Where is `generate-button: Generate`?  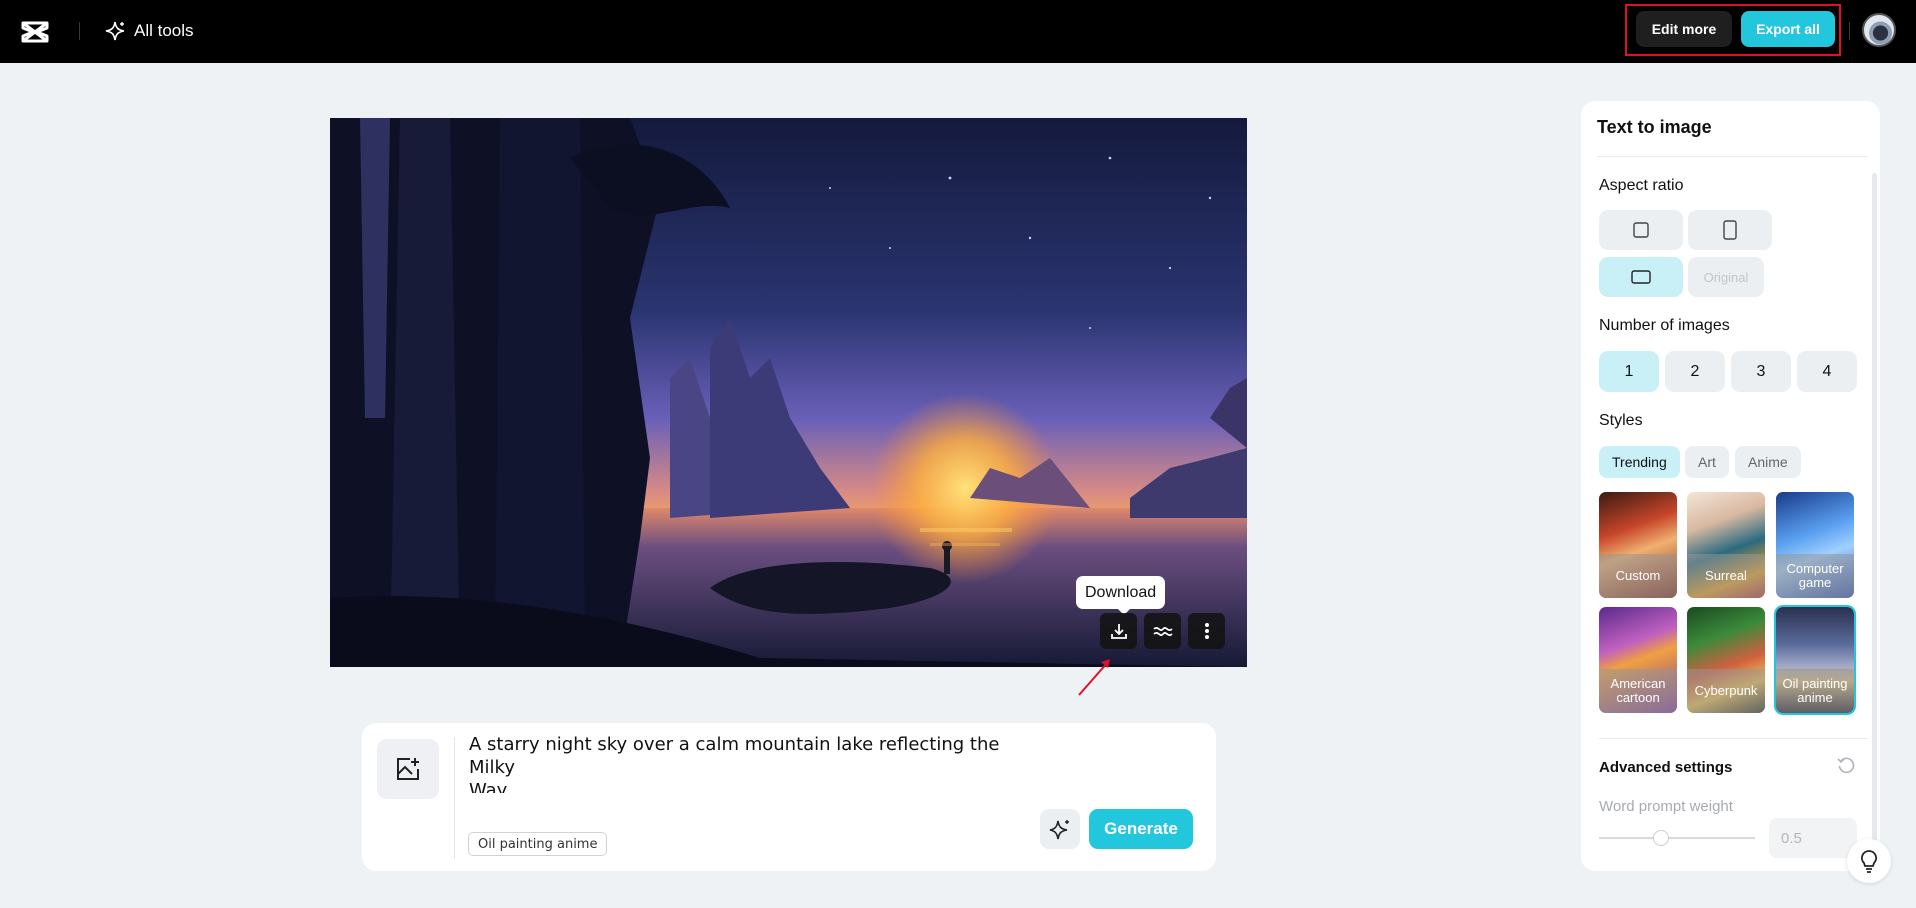
generate-button: Generate is located at coordinates (1141, 829).